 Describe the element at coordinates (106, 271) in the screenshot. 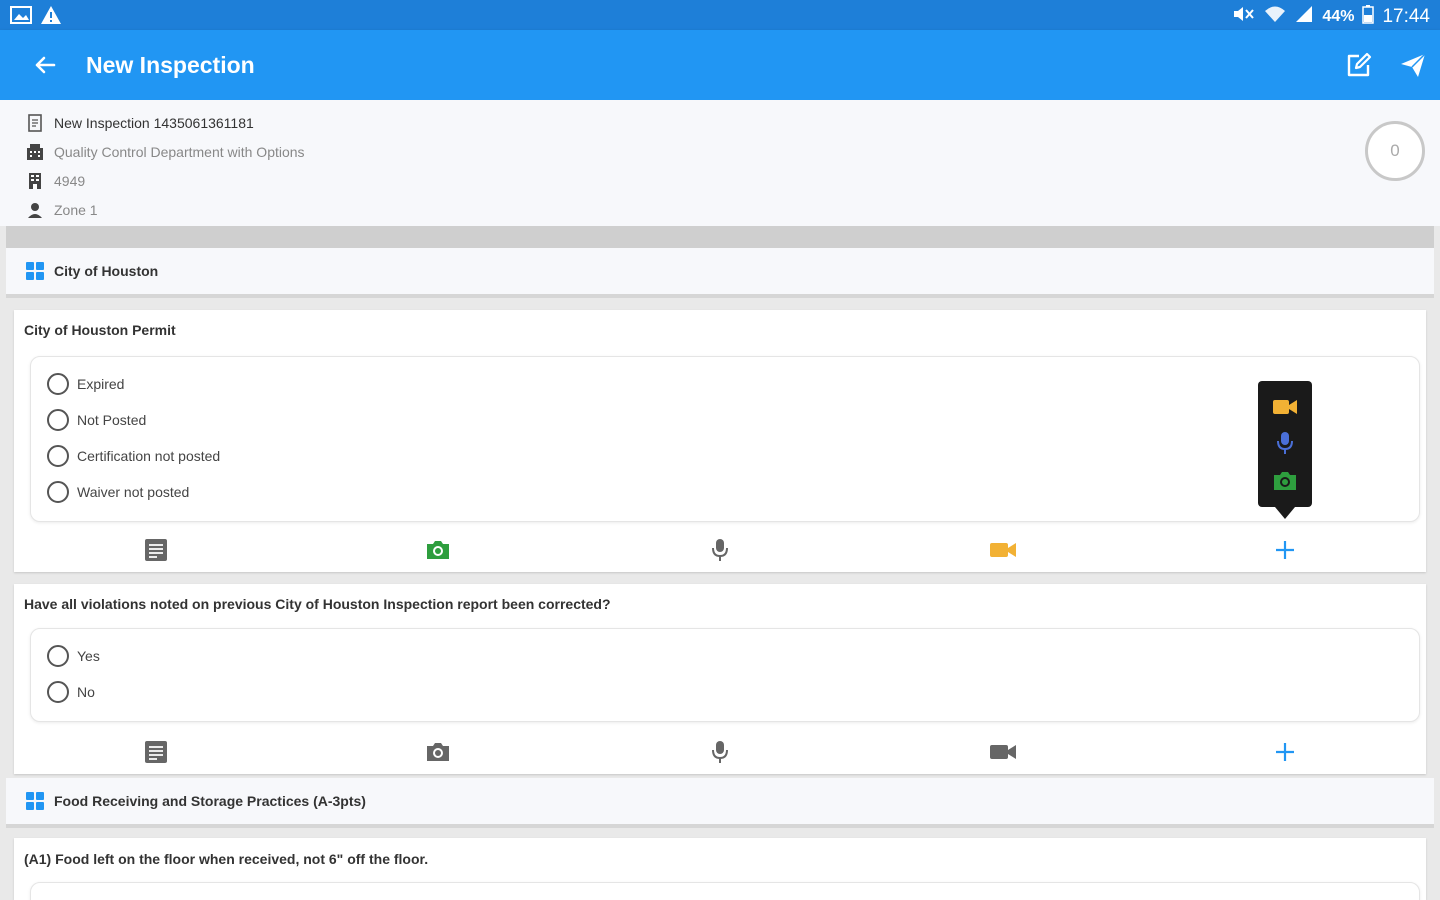

I see `section-title: City of Houston` at that location.